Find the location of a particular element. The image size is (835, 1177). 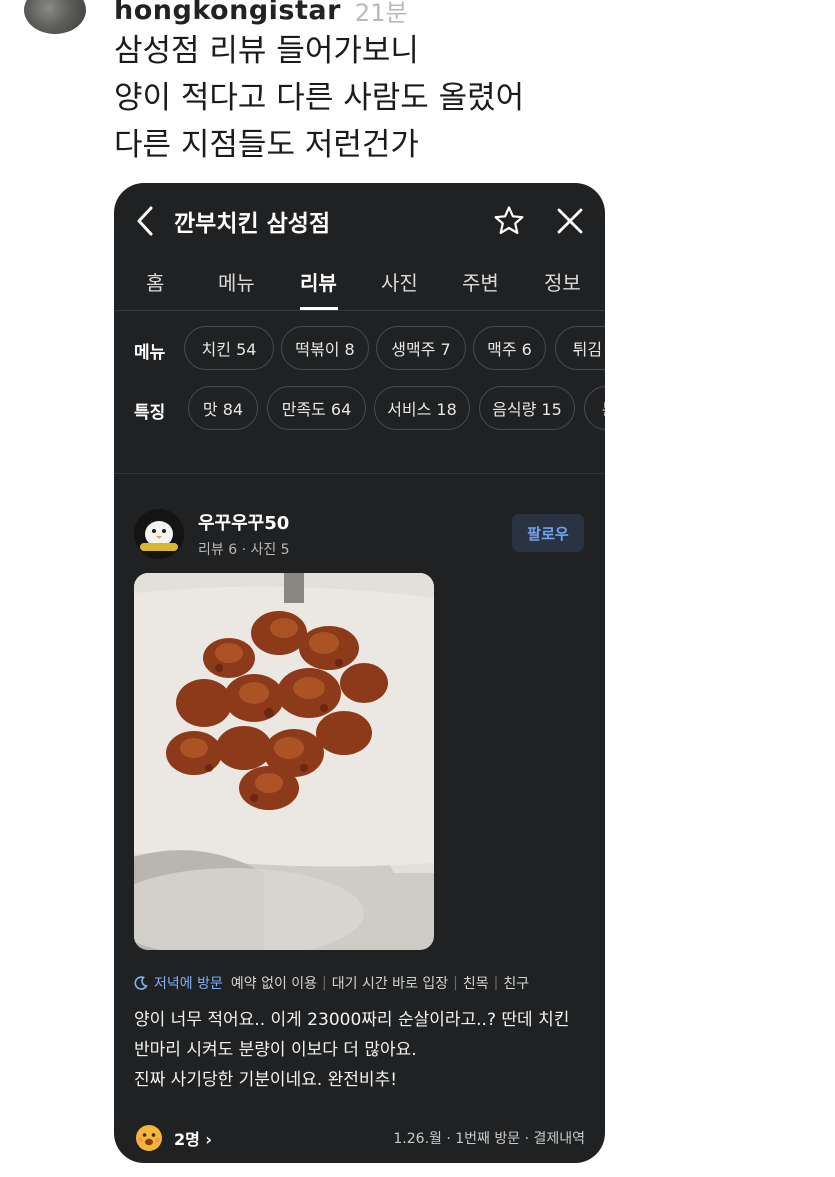

emoji-face-icon is located at coordinates (149, 1138).